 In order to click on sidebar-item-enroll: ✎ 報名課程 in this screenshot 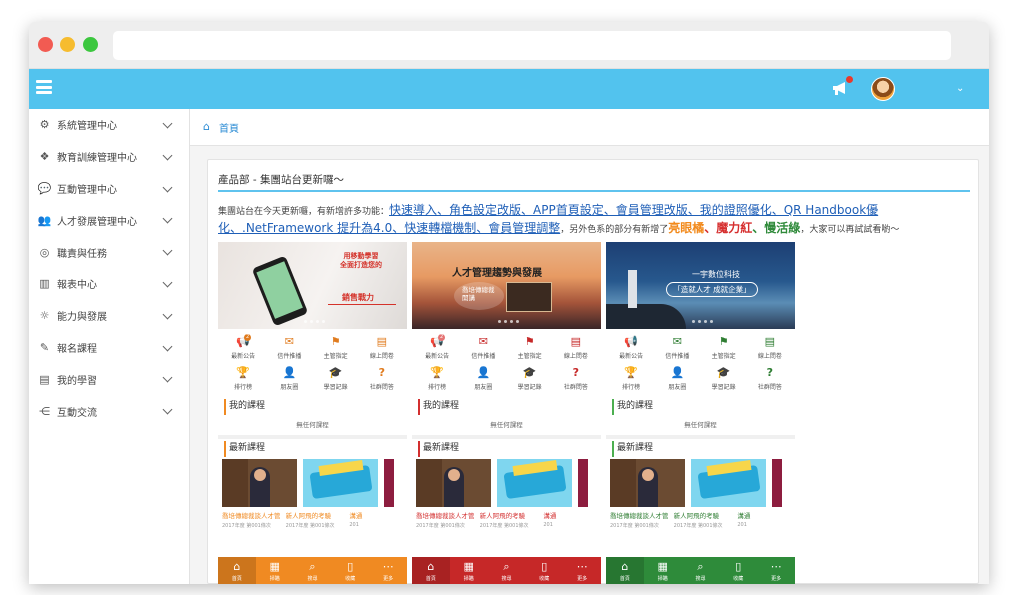, I will do `click(109, 348)`.